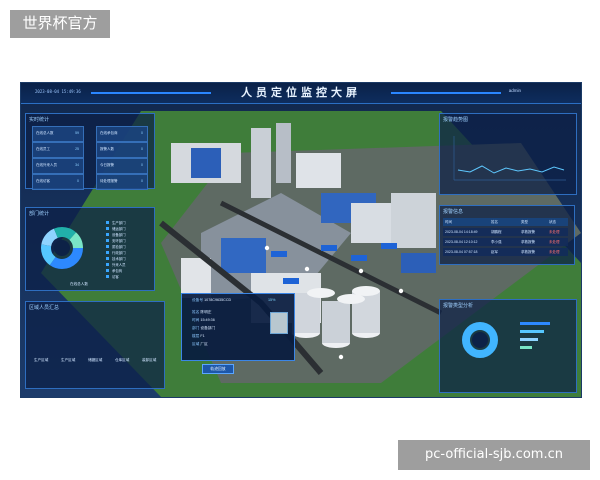 The height and width of the screenshot is (480, 600). Describe the element at coordinates (509, 158) in the screenshot. I see `alarm-trend-chart` at that location.